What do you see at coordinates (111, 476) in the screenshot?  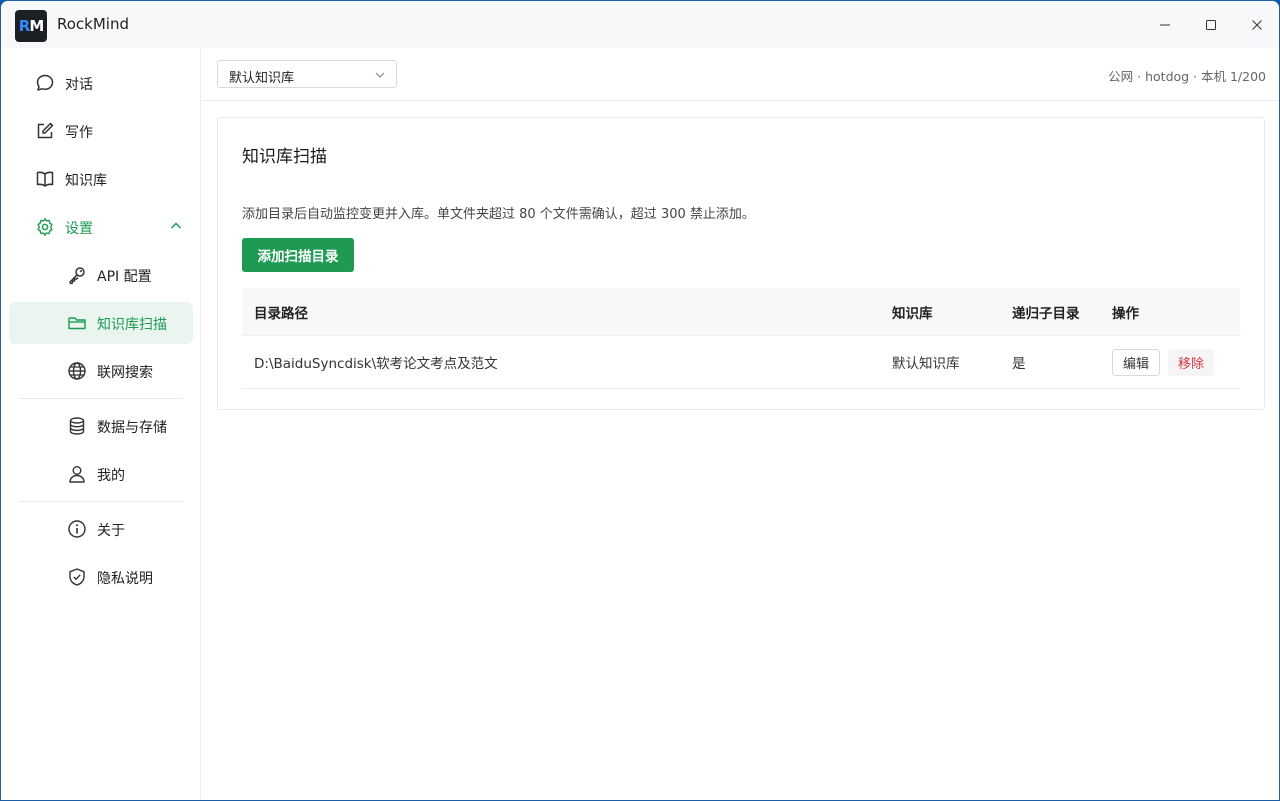 I see `sidebar-item-label: 我的` at bounding box center [111, 476].